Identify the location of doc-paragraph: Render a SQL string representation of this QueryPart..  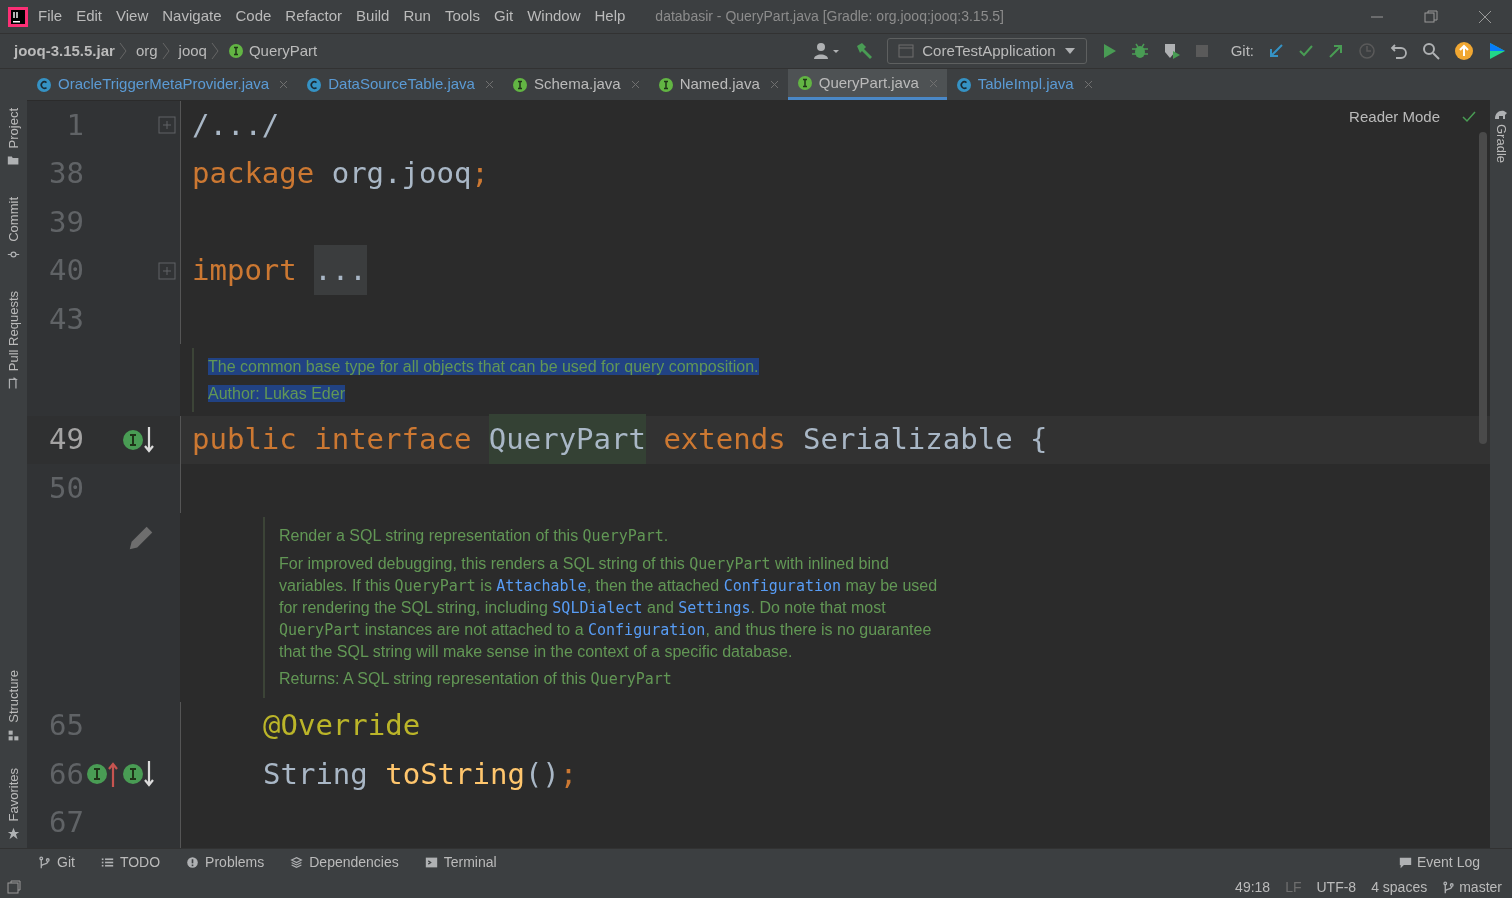
(474, 536).